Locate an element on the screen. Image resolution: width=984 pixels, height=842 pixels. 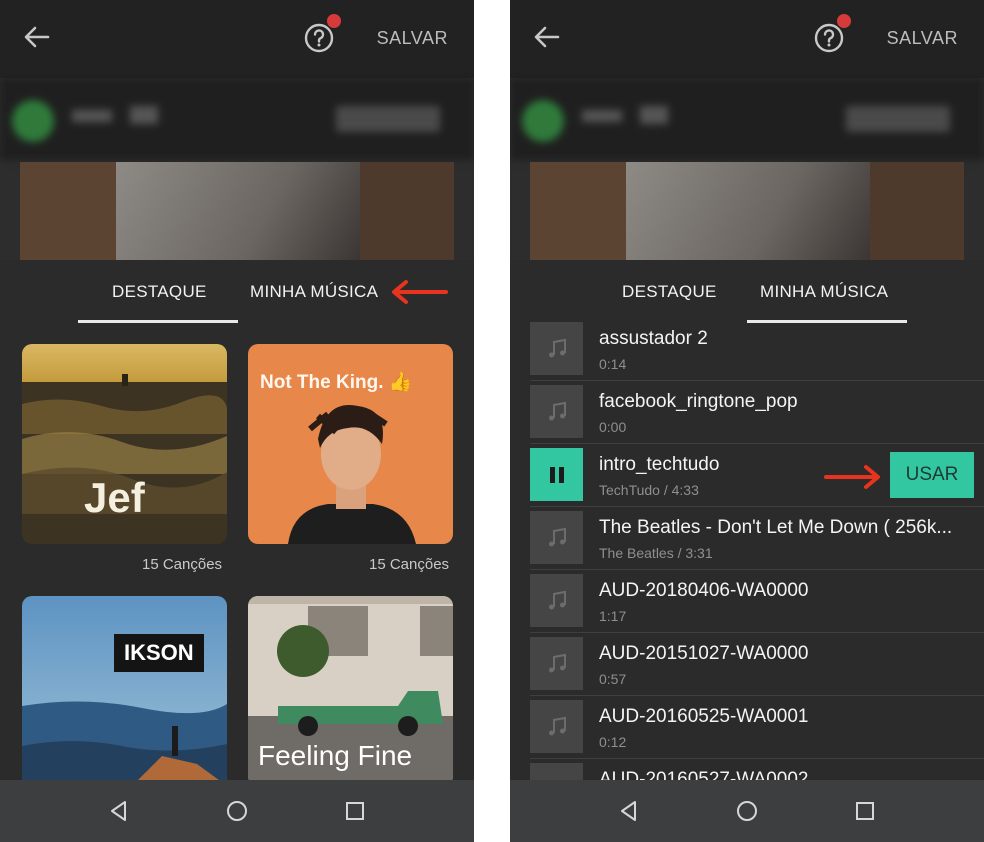
track-title: facebook_ringtone_pop is located at coordinates (698, 401).